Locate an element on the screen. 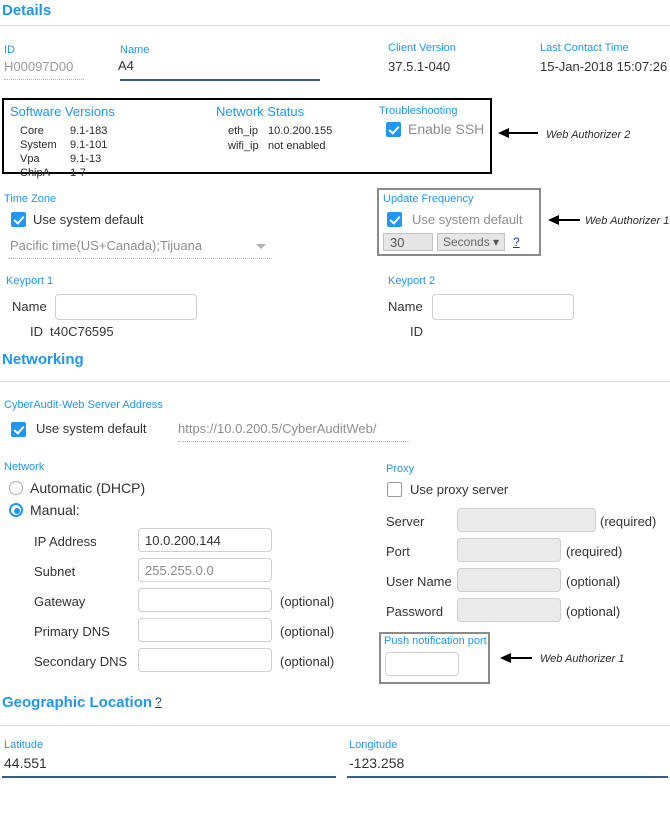 This screenshot has height=834, width=670. push-notification-label: Push notification port is located at coordinates (435, 641).